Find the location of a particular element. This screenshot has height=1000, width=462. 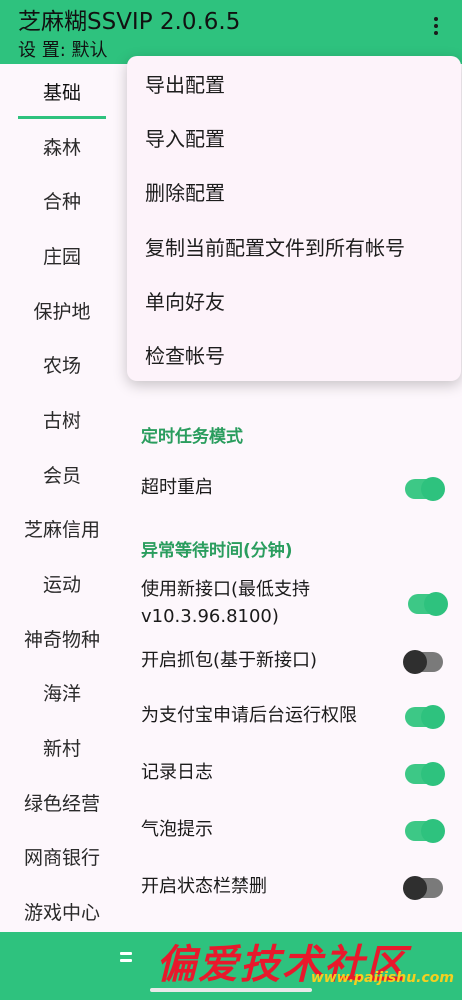

setting-row: 为支付宝申请后台运行权限 is located at coordinates (296, 718).